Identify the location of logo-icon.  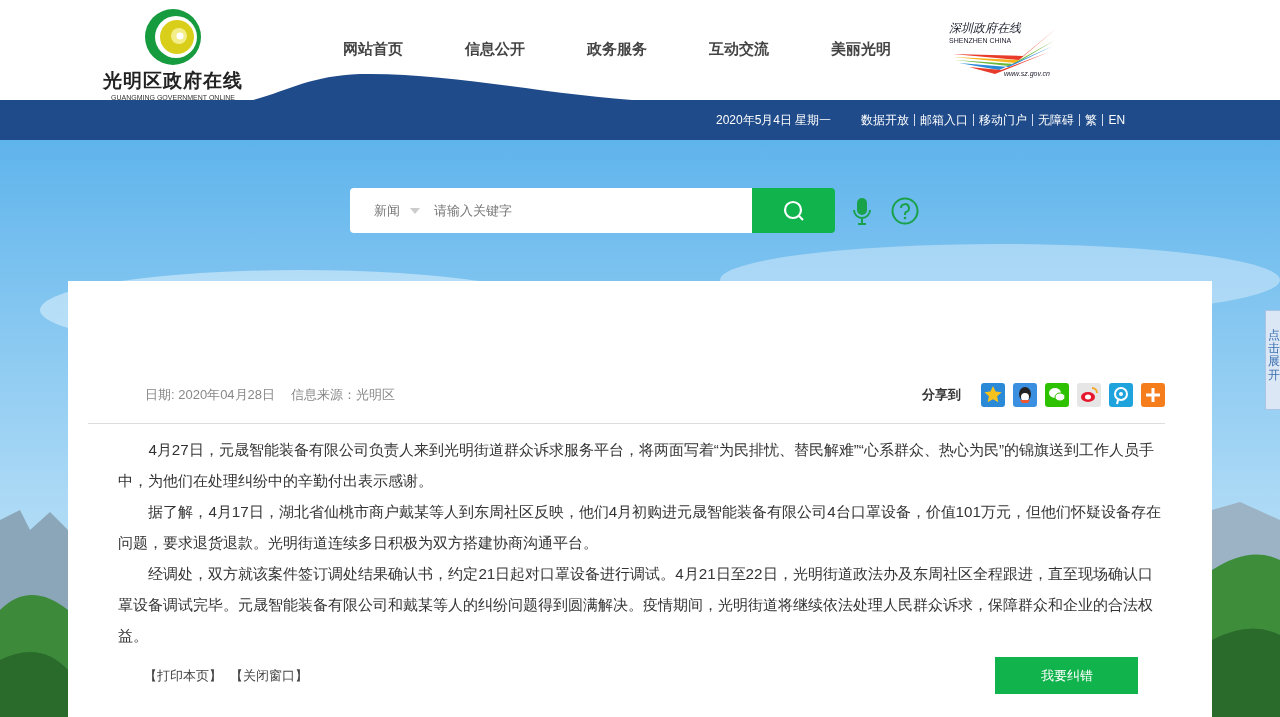
(173, 37).